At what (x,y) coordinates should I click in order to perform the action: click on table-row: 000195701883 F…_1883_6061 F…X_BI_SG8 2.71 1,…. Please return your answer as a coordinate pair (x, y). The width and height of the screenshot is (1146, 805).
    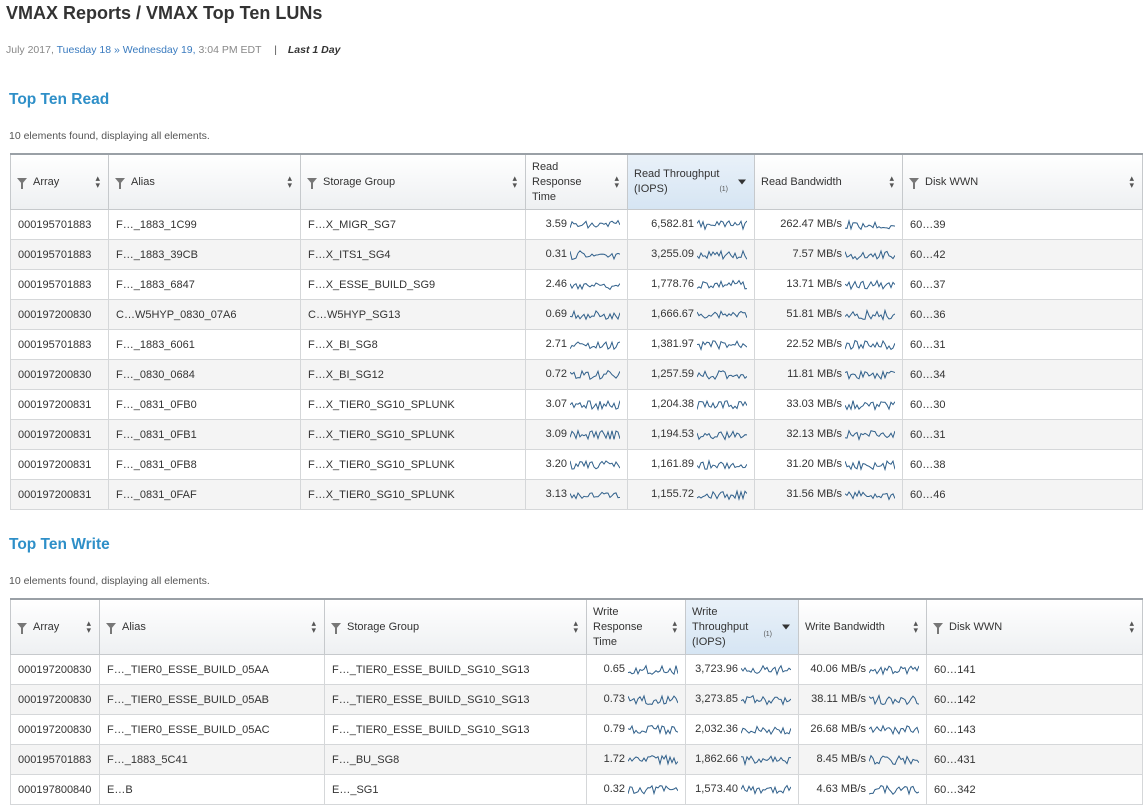
    Looking at the image, I should click on (576, 344).